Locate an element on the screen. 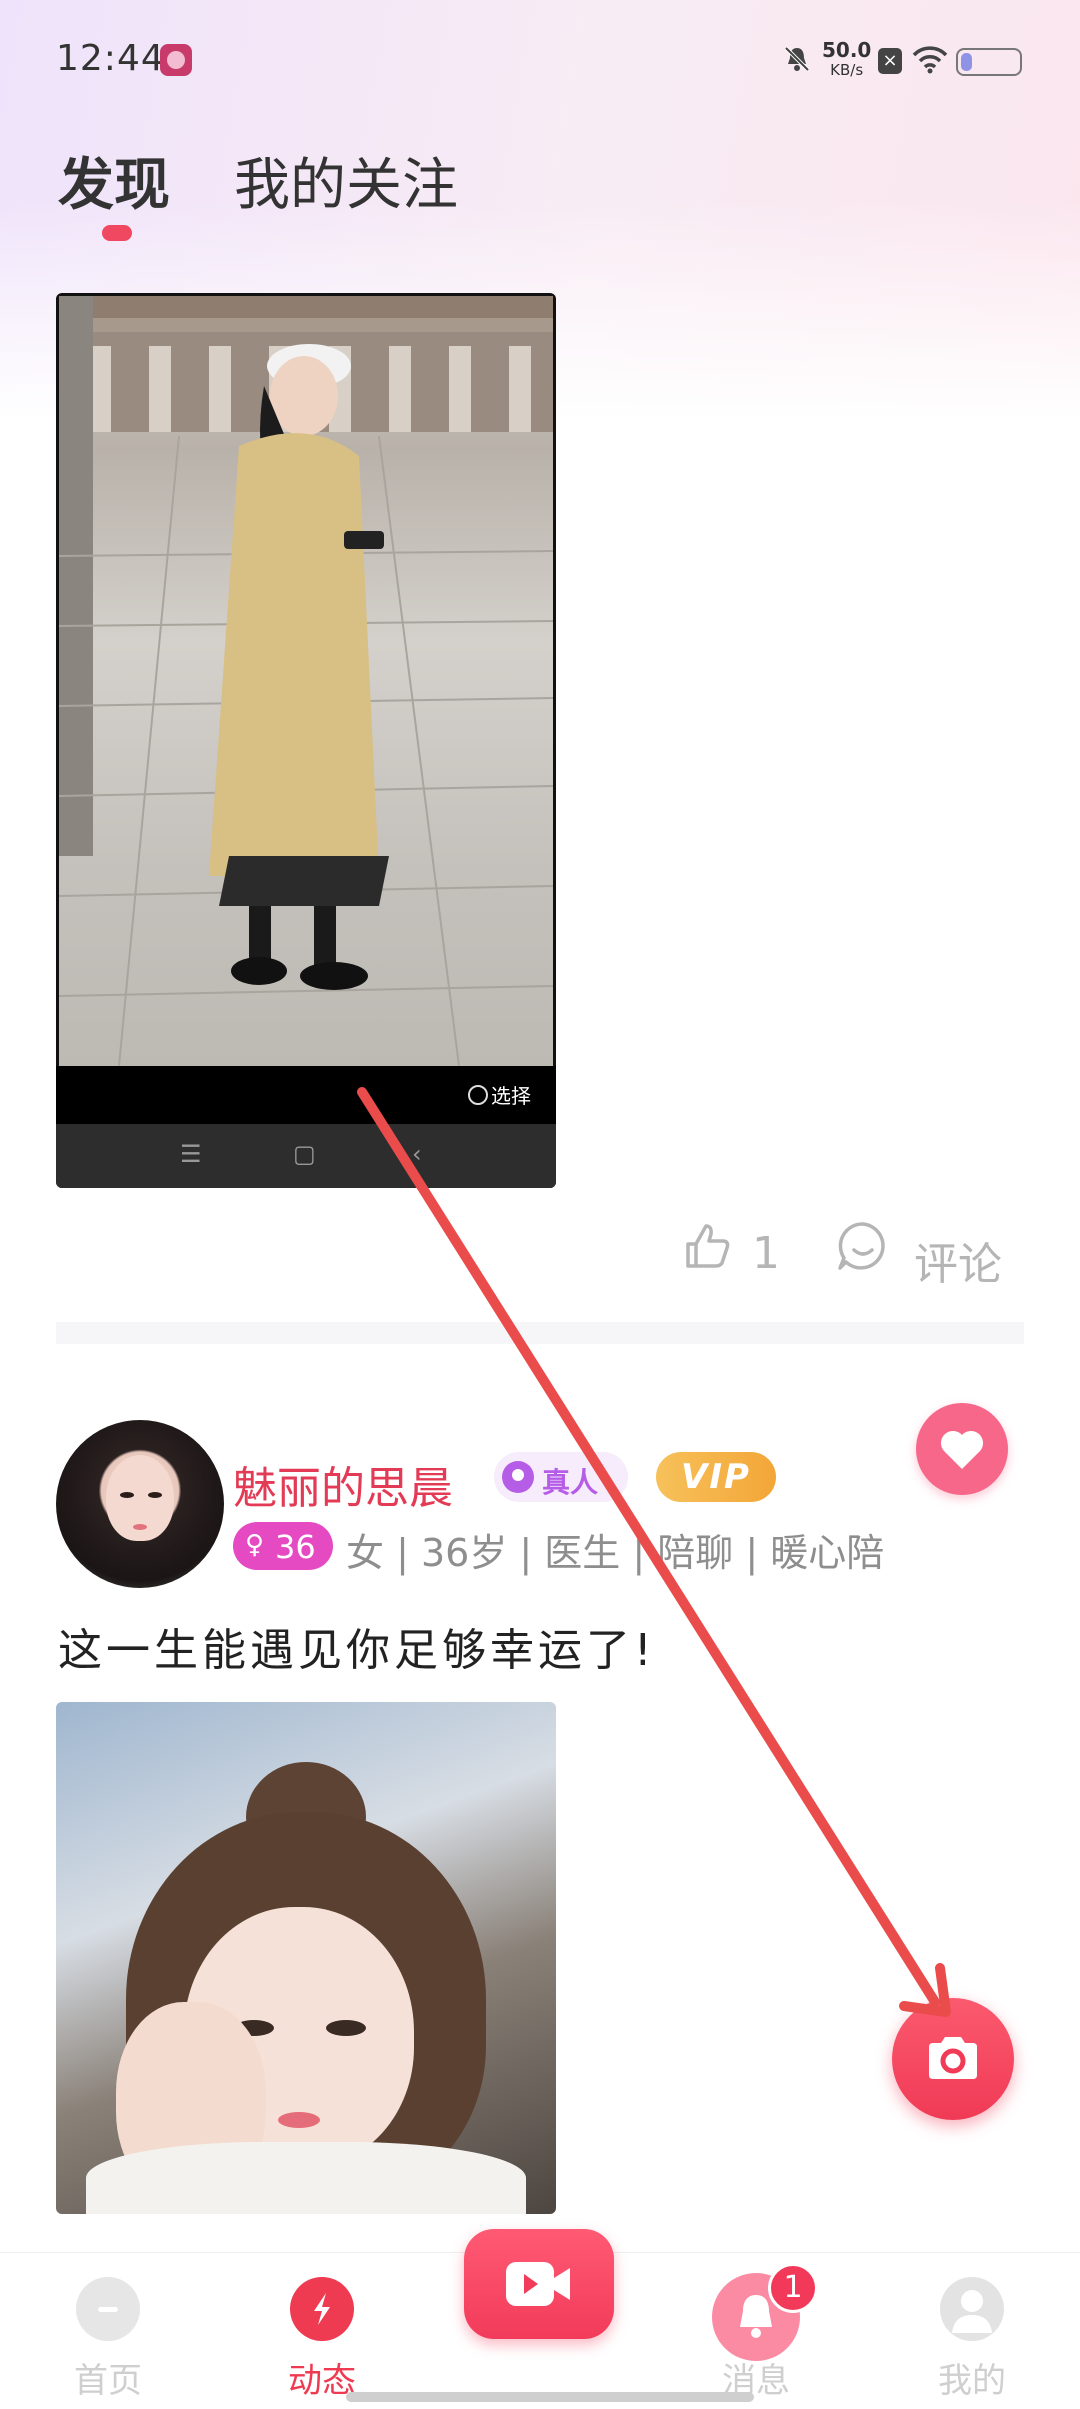 This screenshot has height=2409, width=1080. post-text: 这一生能遇见你足够幸运了! is located at coordinates (357, 1650).